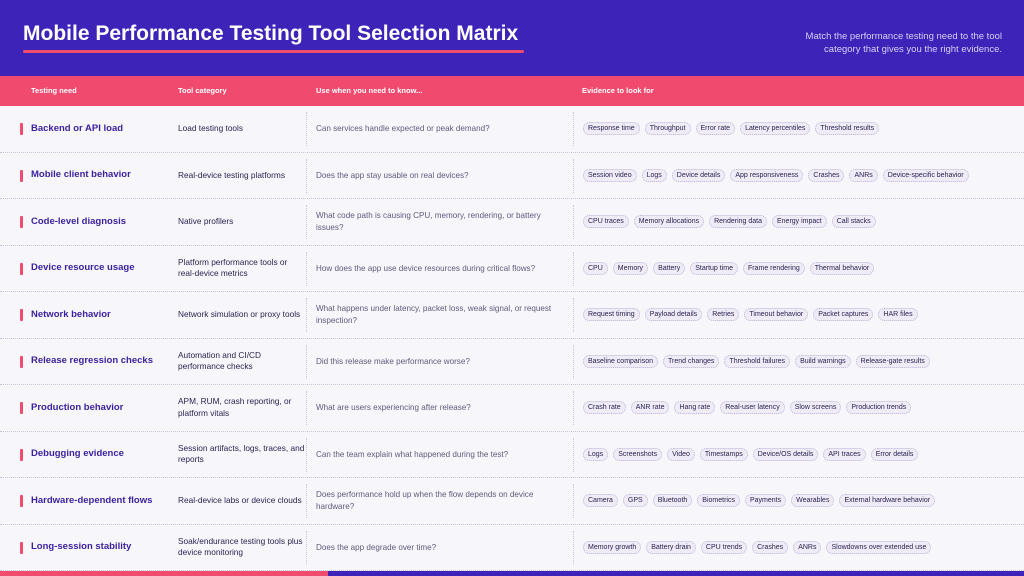 This screenshot has width=1024, height=576. What do you see at coordinates (202, 90) in the screenshot?
I see `column-header-category: Tool category` at bounding box center [202, 90].